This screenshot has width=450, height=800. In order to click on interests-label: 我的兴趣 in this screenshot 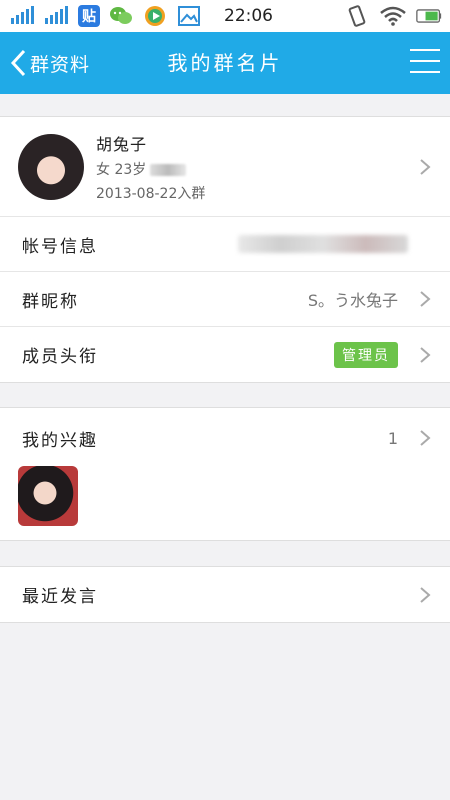, I will do `click(60, 440)`.